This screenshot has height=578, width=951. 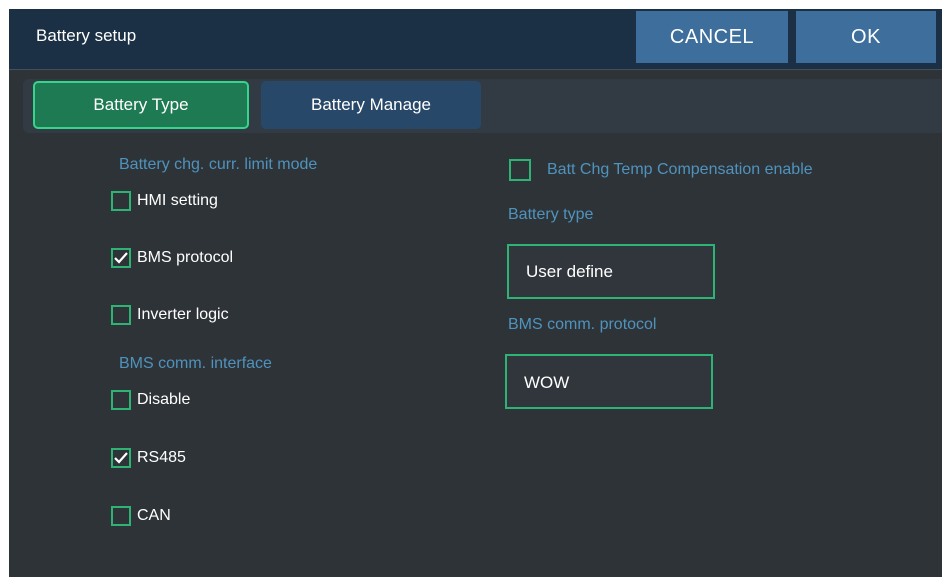 What do you see at coordinates (475, 69) in the screenshot?
I see `header-divider` at bounding box center [475, 69].